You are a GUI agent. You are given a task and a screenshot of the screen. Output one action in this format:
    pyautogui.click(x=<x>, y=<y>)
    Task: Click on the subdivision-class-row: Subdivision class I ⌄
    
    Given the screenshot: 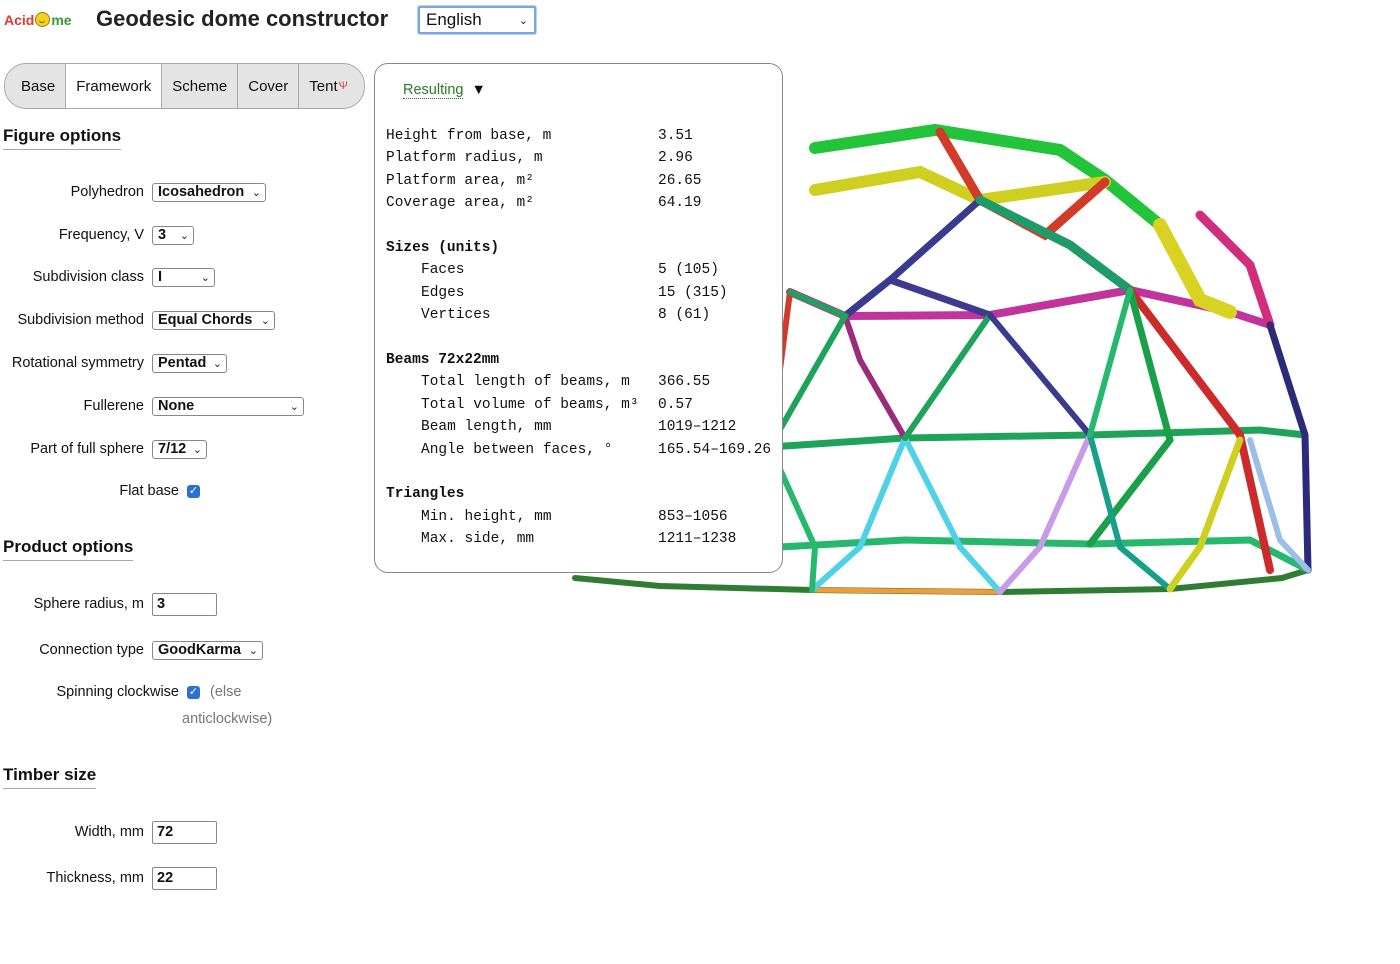 What is the action you would take?
    pyautogui.click(x=107, y=277)
    